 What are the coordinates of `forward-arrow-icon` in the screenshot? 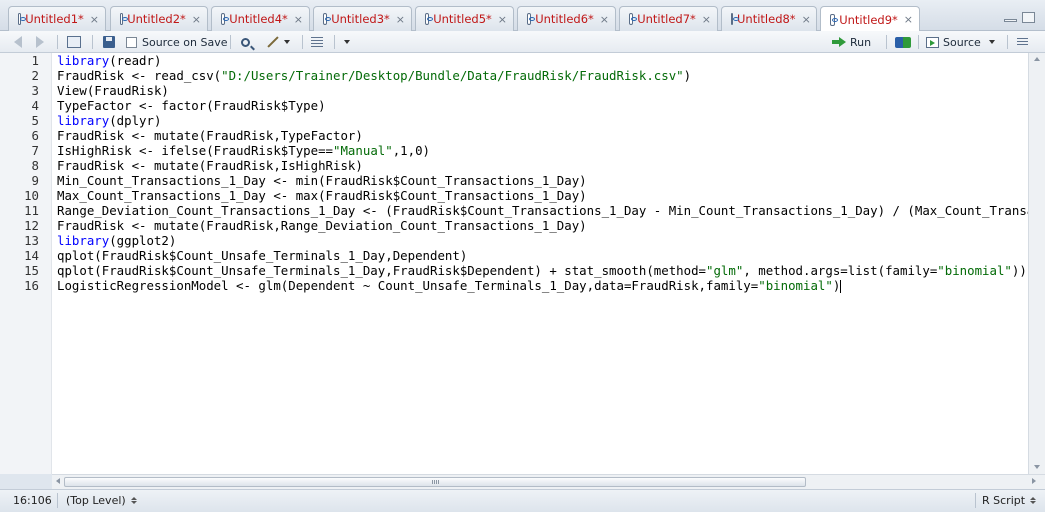 It's located at (40, 42).